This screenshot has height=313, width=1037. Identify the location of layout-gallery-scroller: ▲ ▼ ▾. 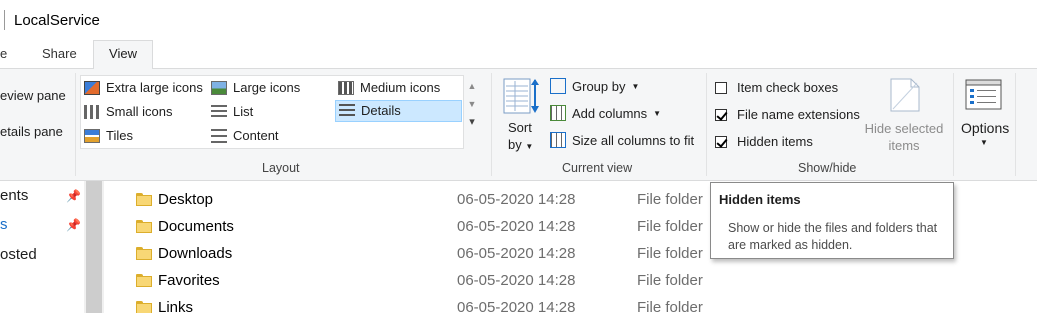
(472, 112).